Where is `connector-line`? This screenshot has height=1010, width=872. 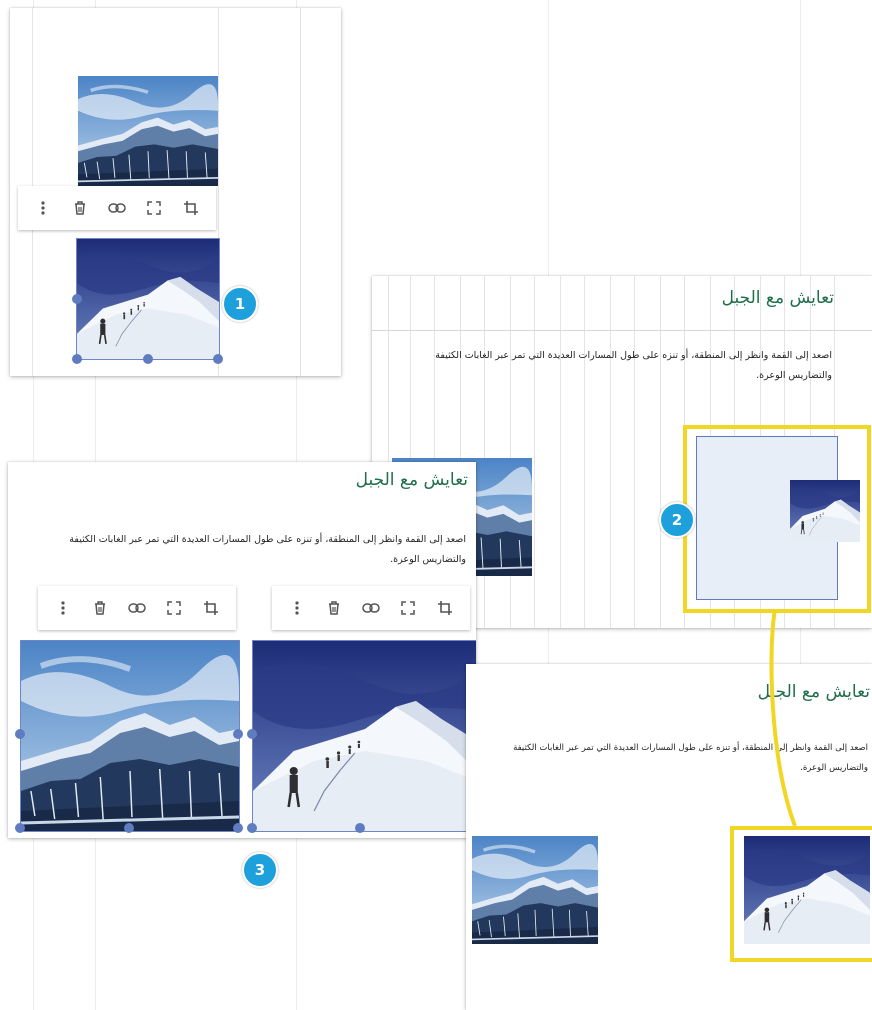 connector-line is located at coordinates (783, 717).